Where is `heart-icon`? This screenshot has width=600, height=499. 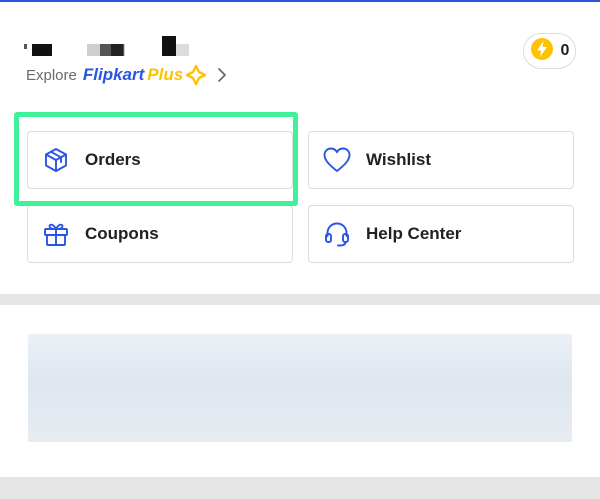
heart-icon is located at coordinates (337, 160).